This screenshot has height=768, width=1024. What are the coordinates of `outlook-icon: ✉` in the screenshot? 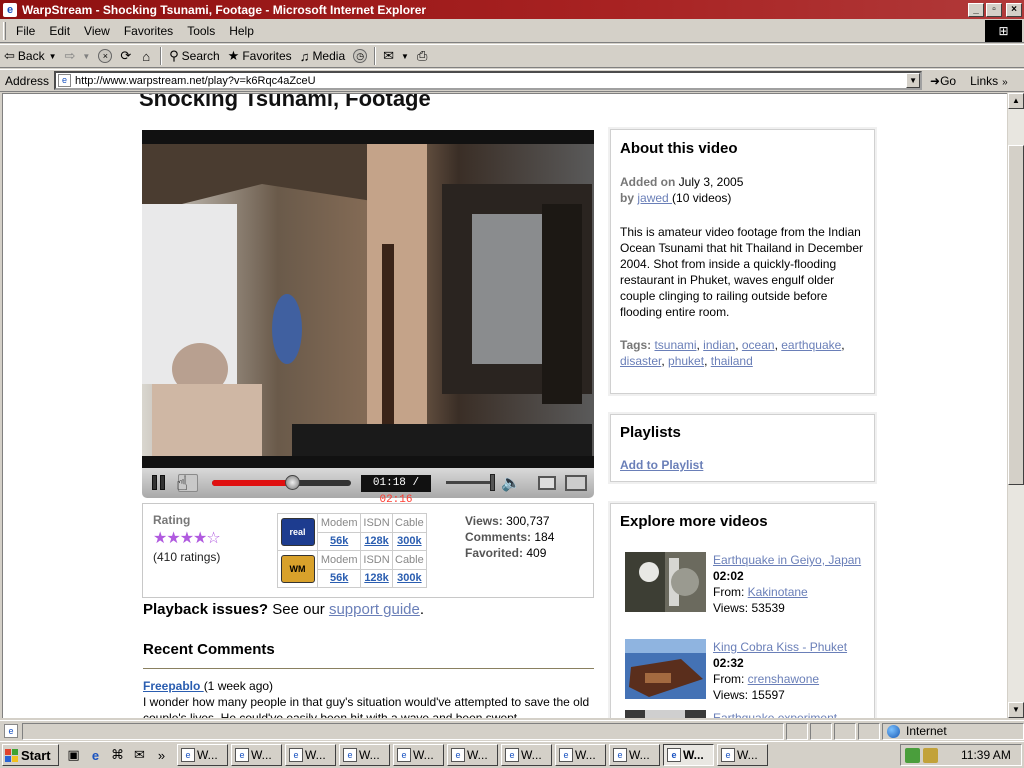 It's located at (139, 755).